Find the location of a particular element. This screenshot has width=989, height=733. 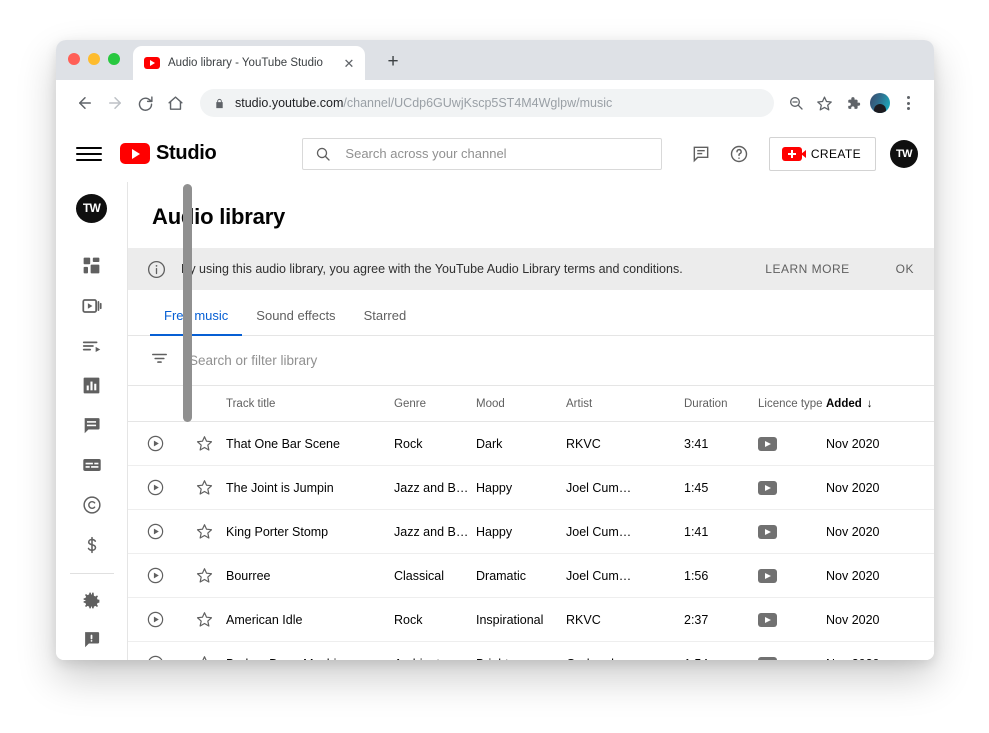

column-header-added-label: Added is located at coordinates (844, 403).